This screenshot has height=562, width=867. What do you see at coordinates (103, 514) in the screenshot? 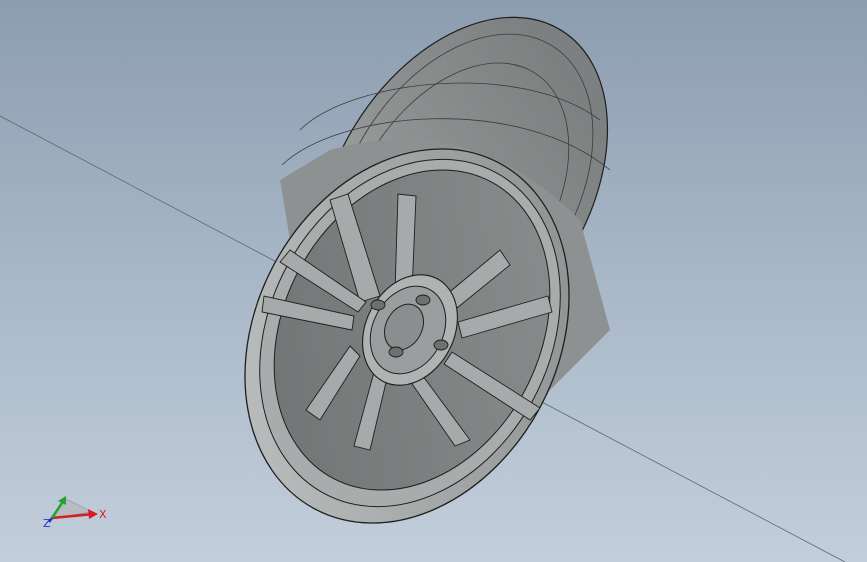
I see `x-axis-label: X` at bounding box center [103, 514].